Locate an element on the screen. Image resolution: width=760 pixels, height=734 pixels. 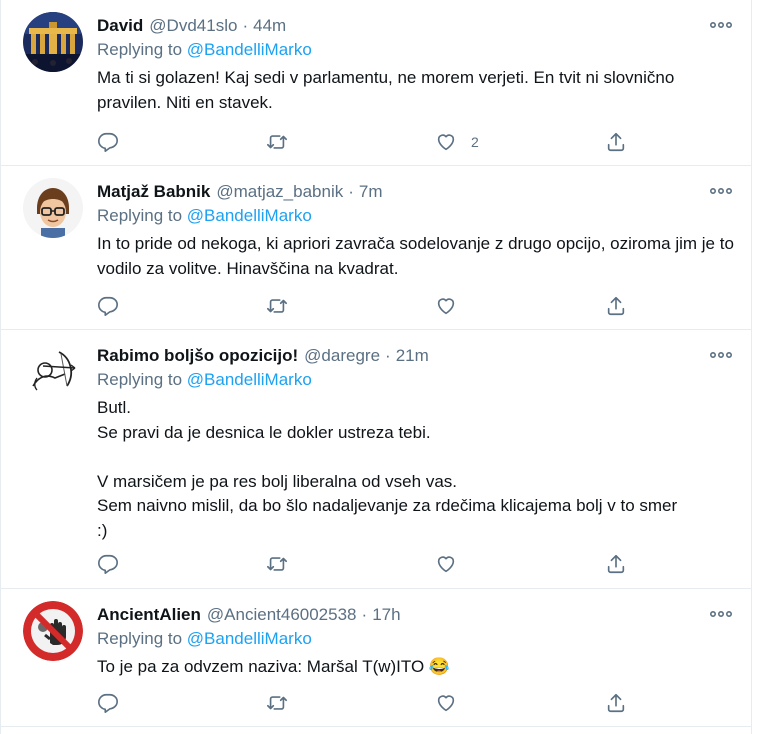
user-handle: @Dvd41slo is located at coordinates (193, 26).